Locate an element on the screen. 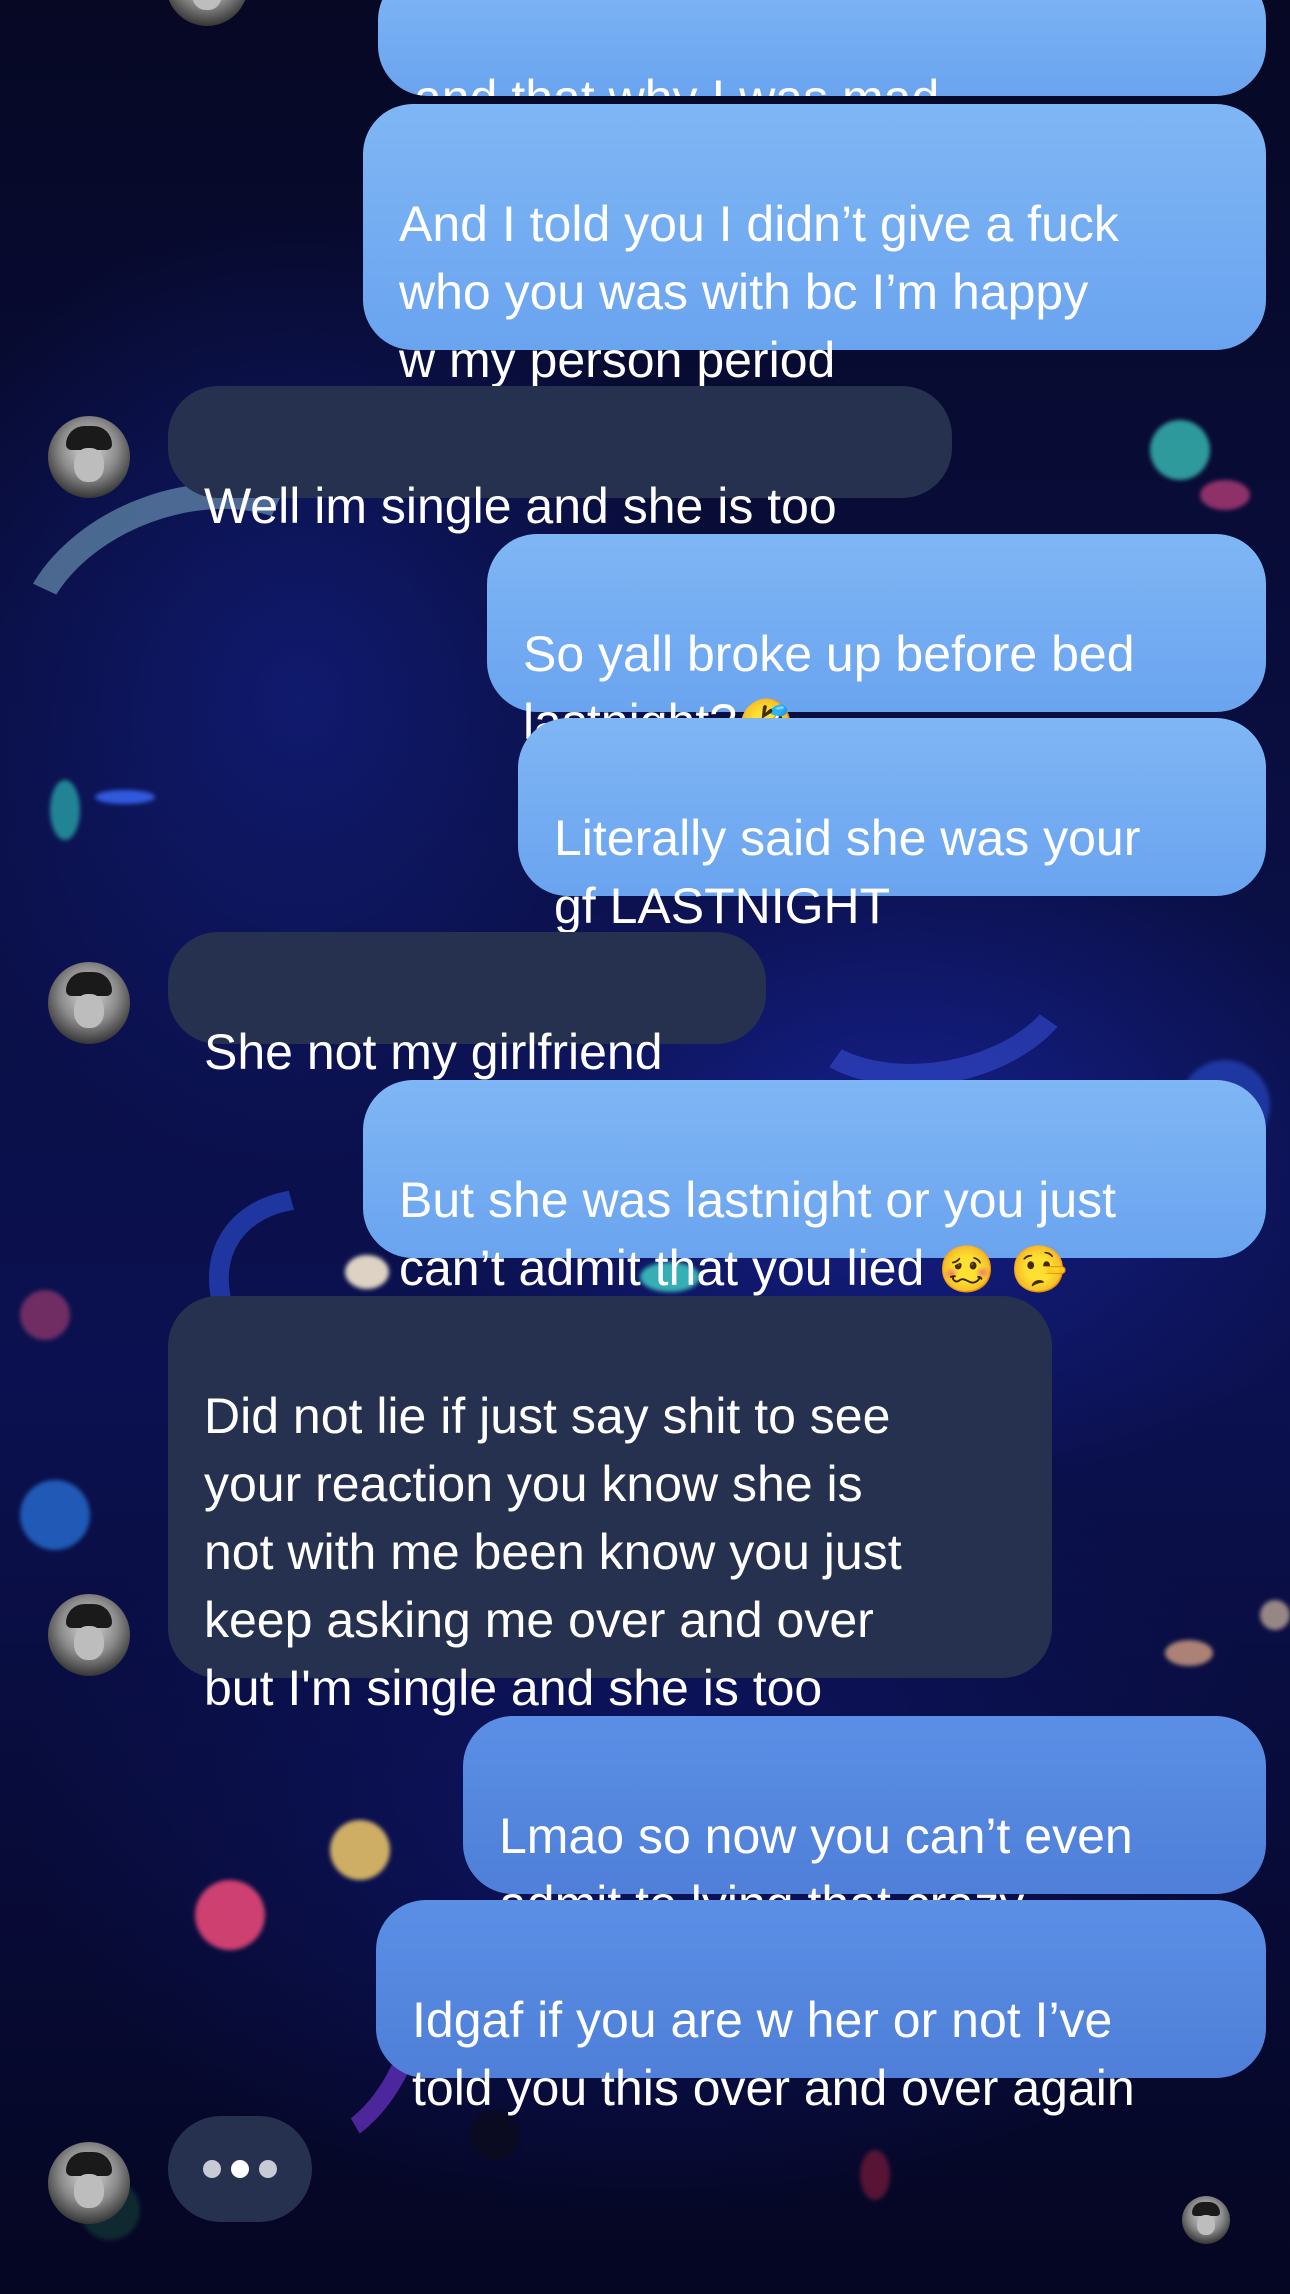 This screenshot has width=1290, height=2294. message-text: and that why I was mad is located at coordinates (676, 83).